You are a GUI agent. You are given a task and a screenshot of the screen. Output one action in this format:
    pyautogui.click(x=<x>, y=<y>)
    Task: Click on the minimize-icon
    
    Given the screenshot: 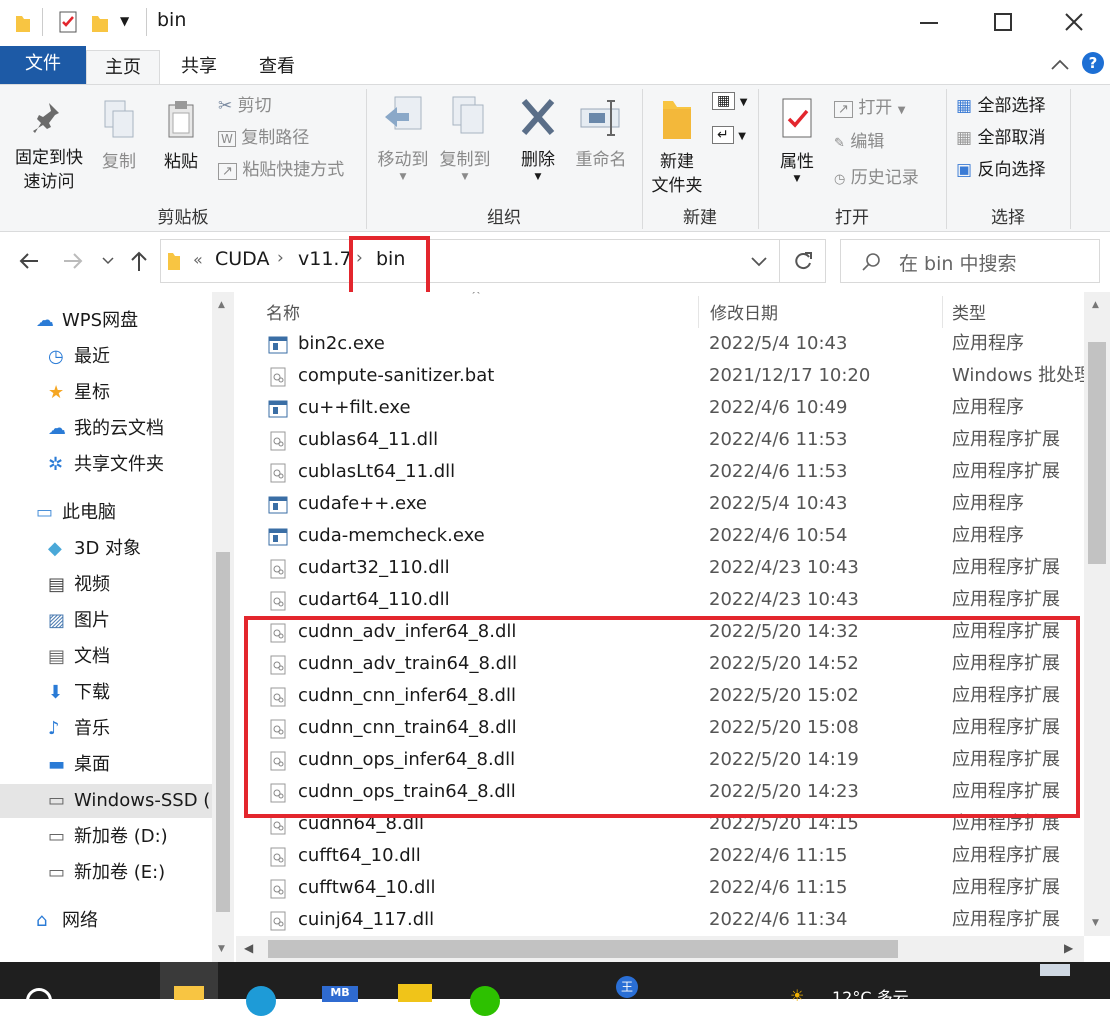 What is the action you would take?
    pyautogui.click(x=929, y=23)
    